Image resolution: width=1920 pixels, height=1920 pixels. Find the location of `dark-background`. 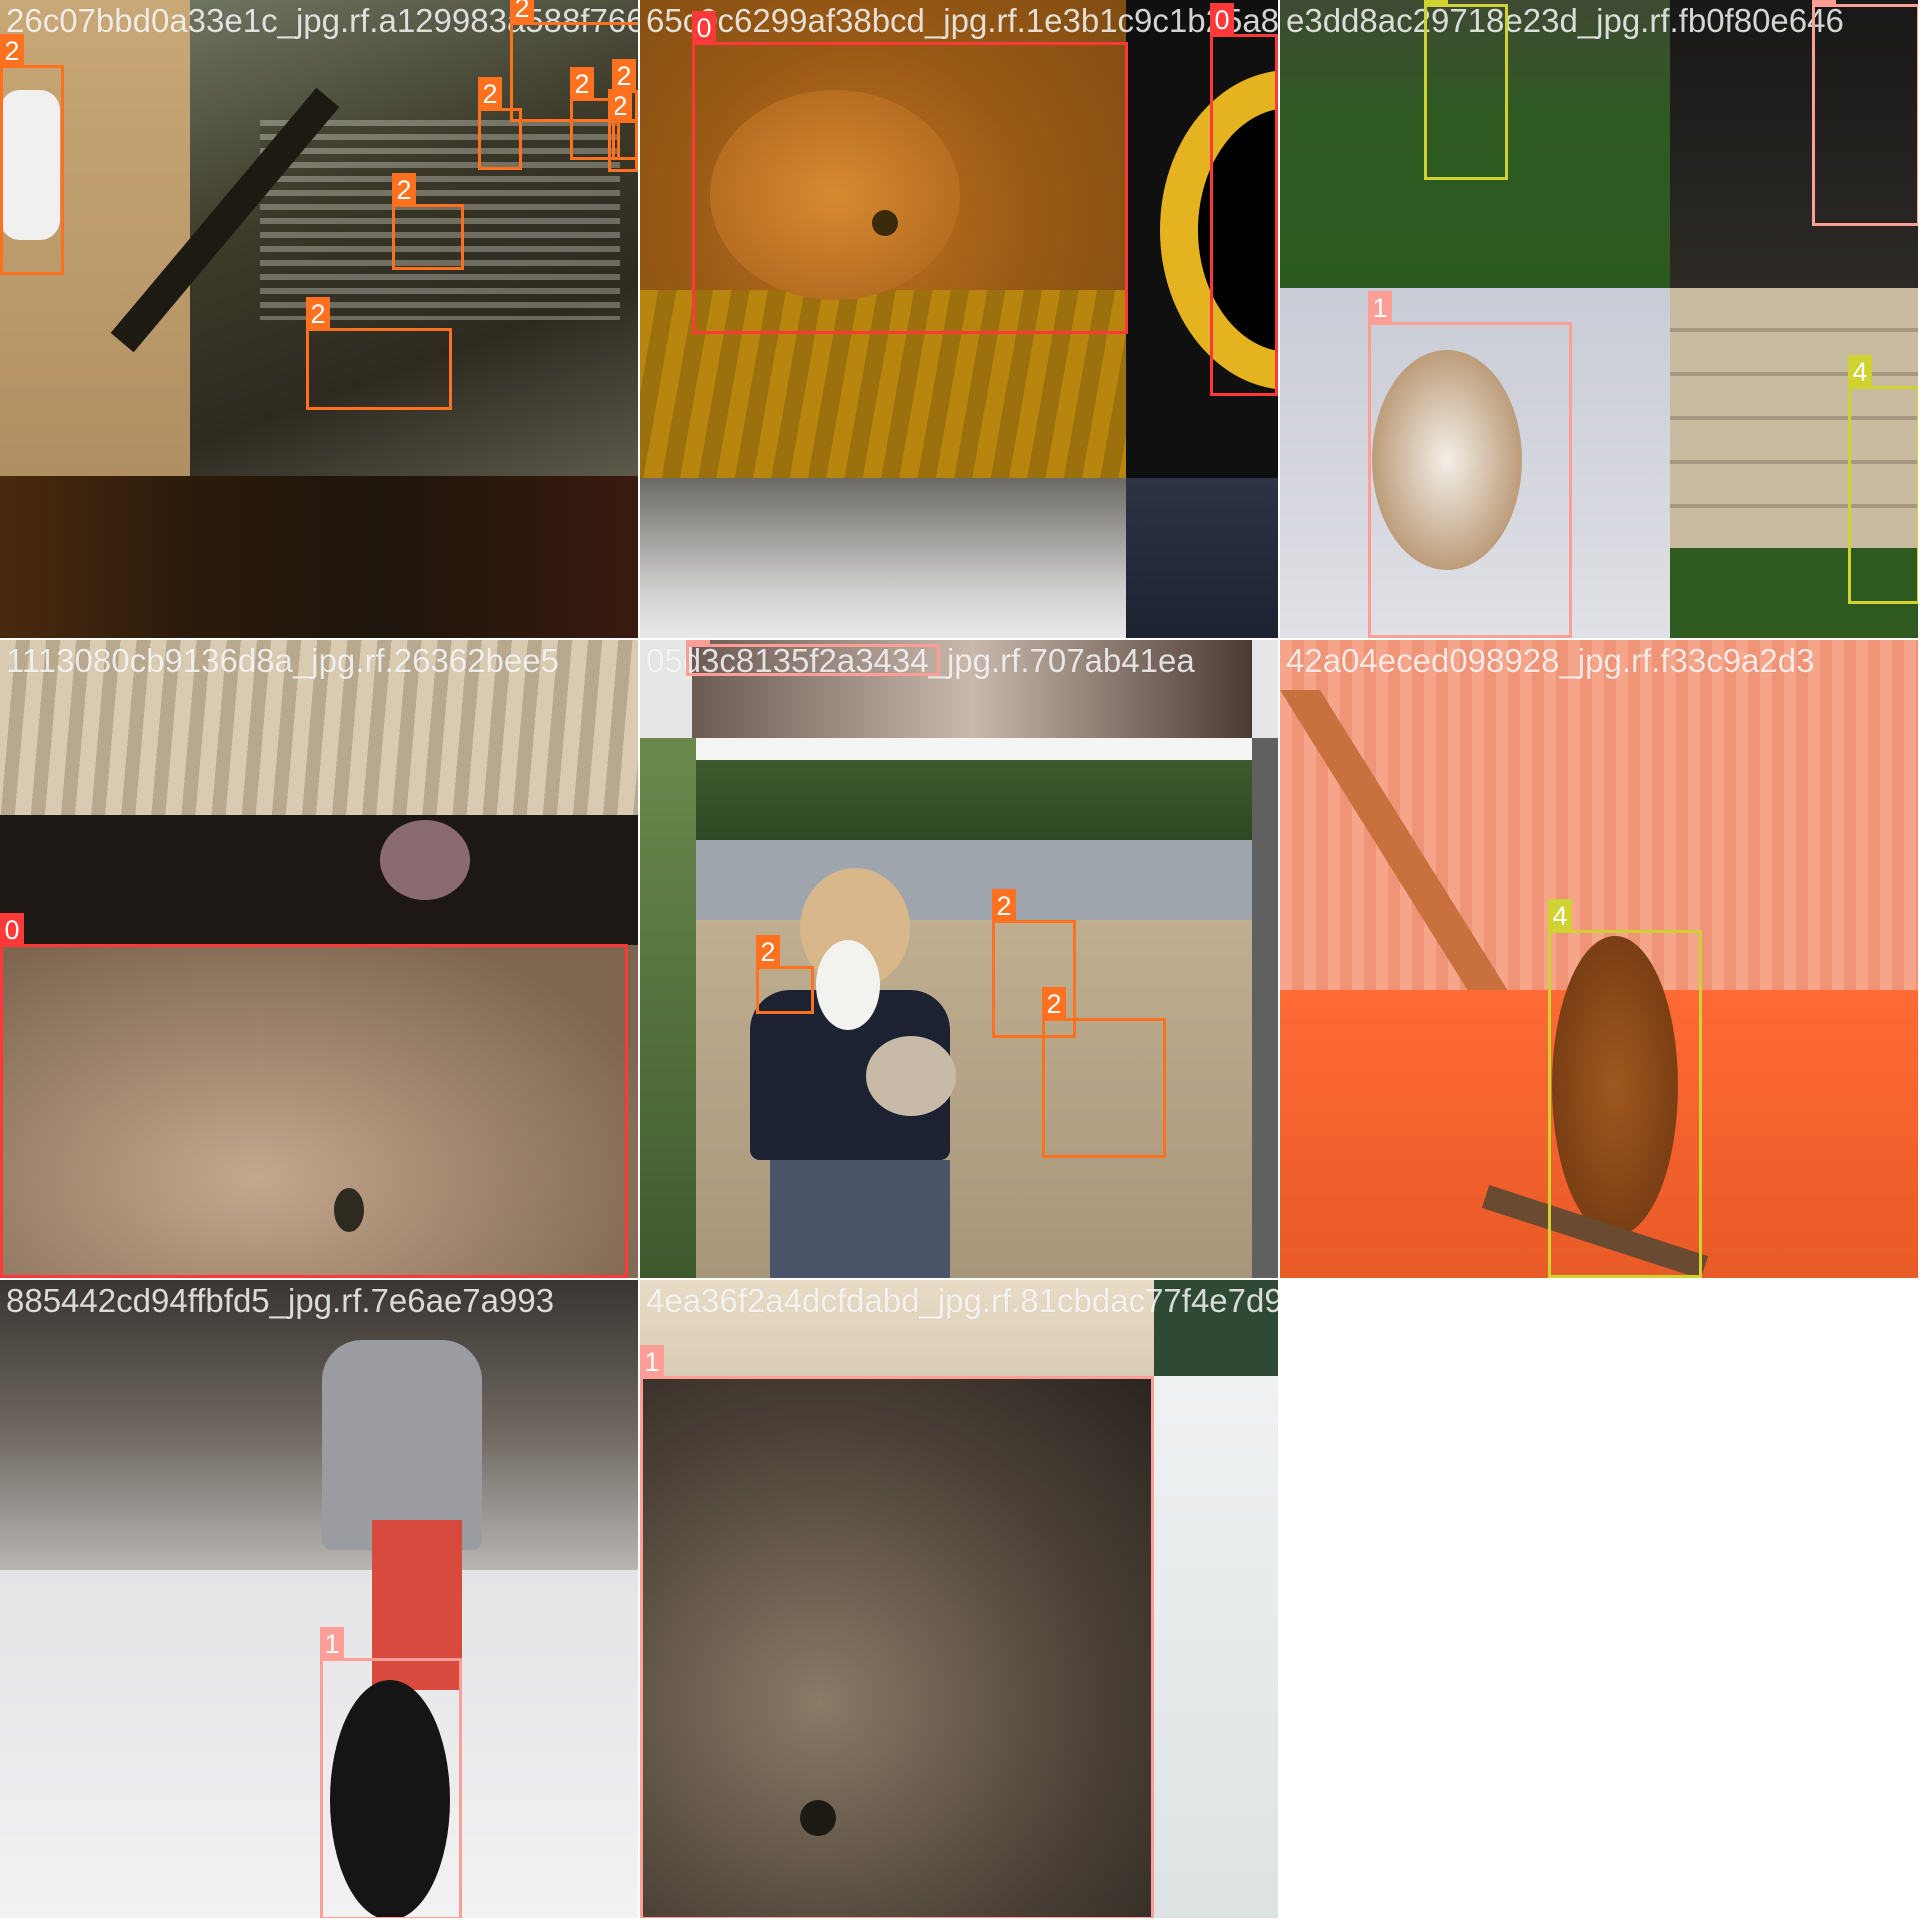

dark-background is located at coordinates (319, 885).